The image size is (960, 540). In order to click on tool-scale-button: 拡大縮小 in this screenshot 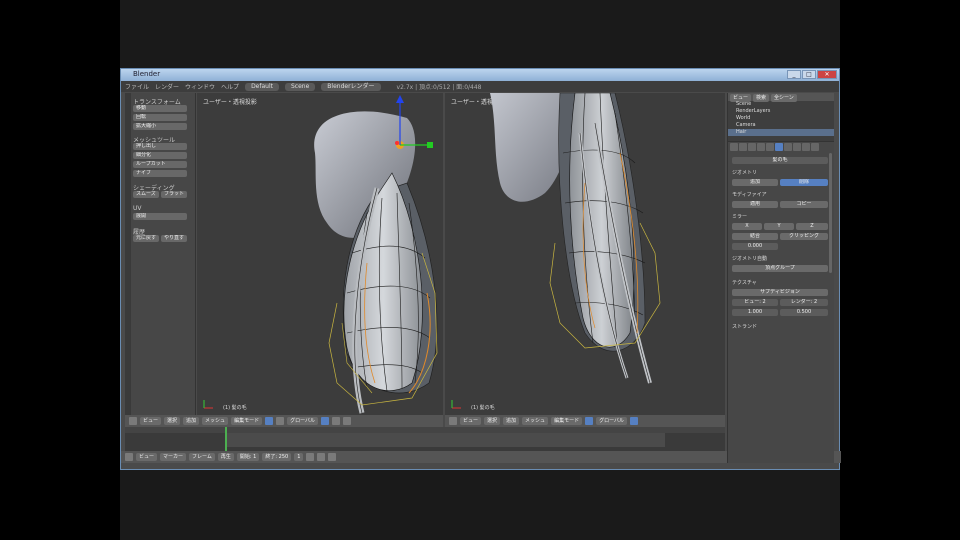, I will do `click(160, 126)`.